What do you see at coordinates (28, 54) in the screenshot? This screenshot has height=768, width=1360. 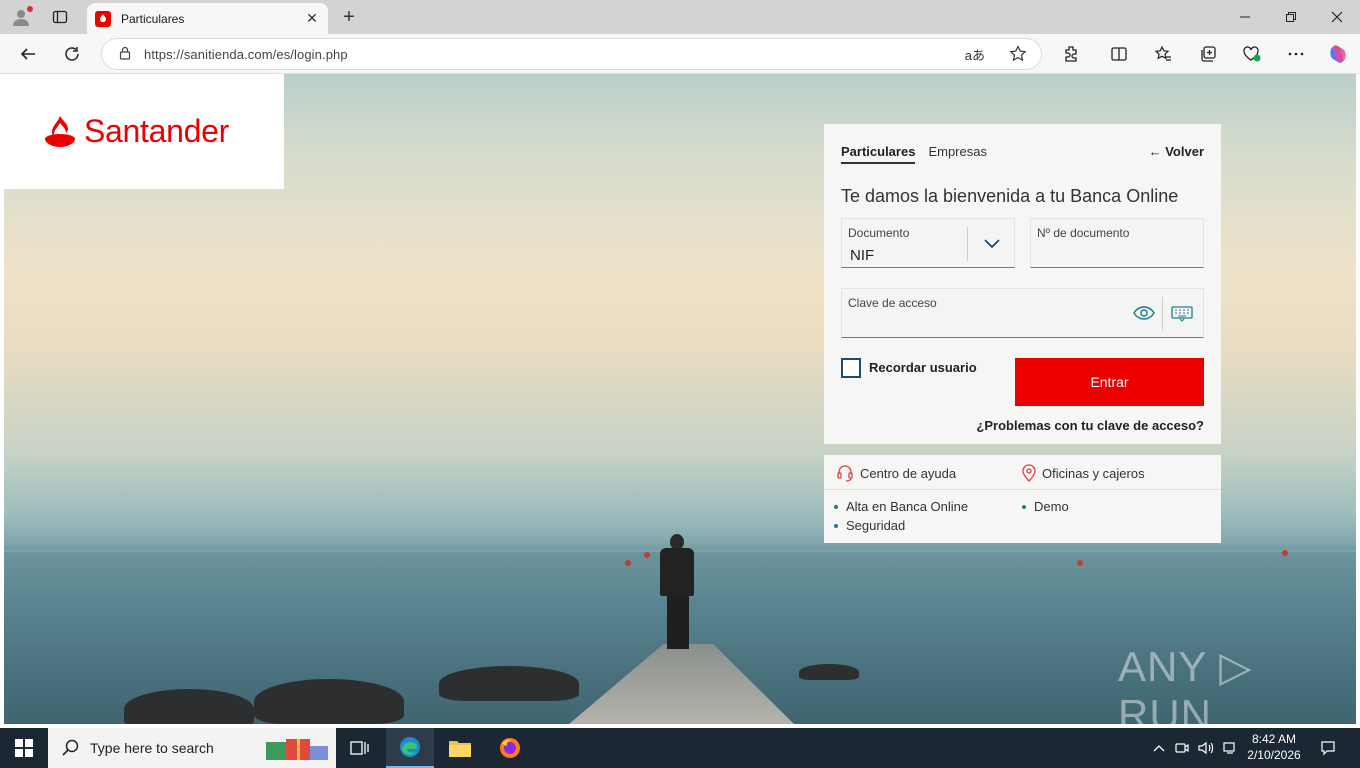 I see `back-icon` at bounding box center [28, 54].